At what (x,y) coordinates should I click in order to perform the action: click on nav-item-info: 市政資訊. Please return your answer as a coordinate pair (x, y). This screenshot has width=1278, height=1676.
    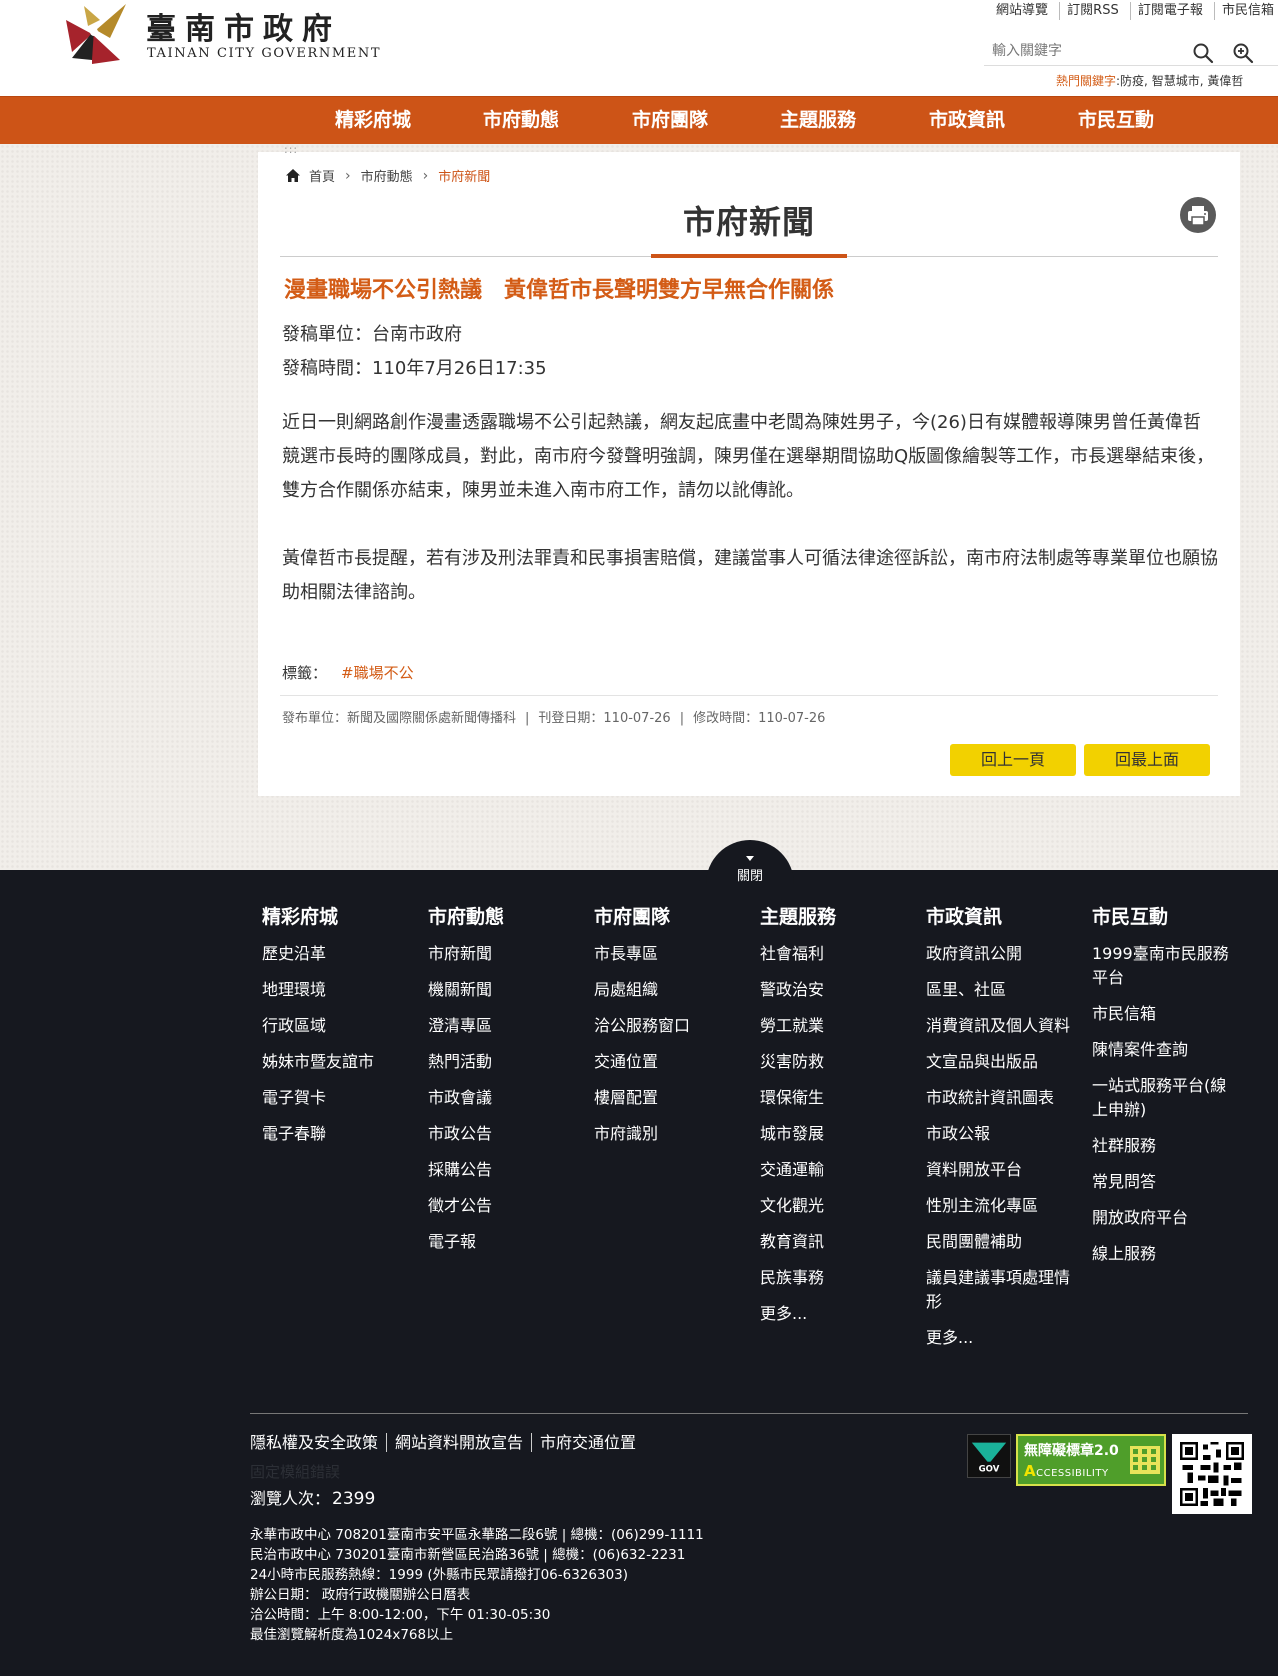
    Looking at the image, I should click on (967, 121).